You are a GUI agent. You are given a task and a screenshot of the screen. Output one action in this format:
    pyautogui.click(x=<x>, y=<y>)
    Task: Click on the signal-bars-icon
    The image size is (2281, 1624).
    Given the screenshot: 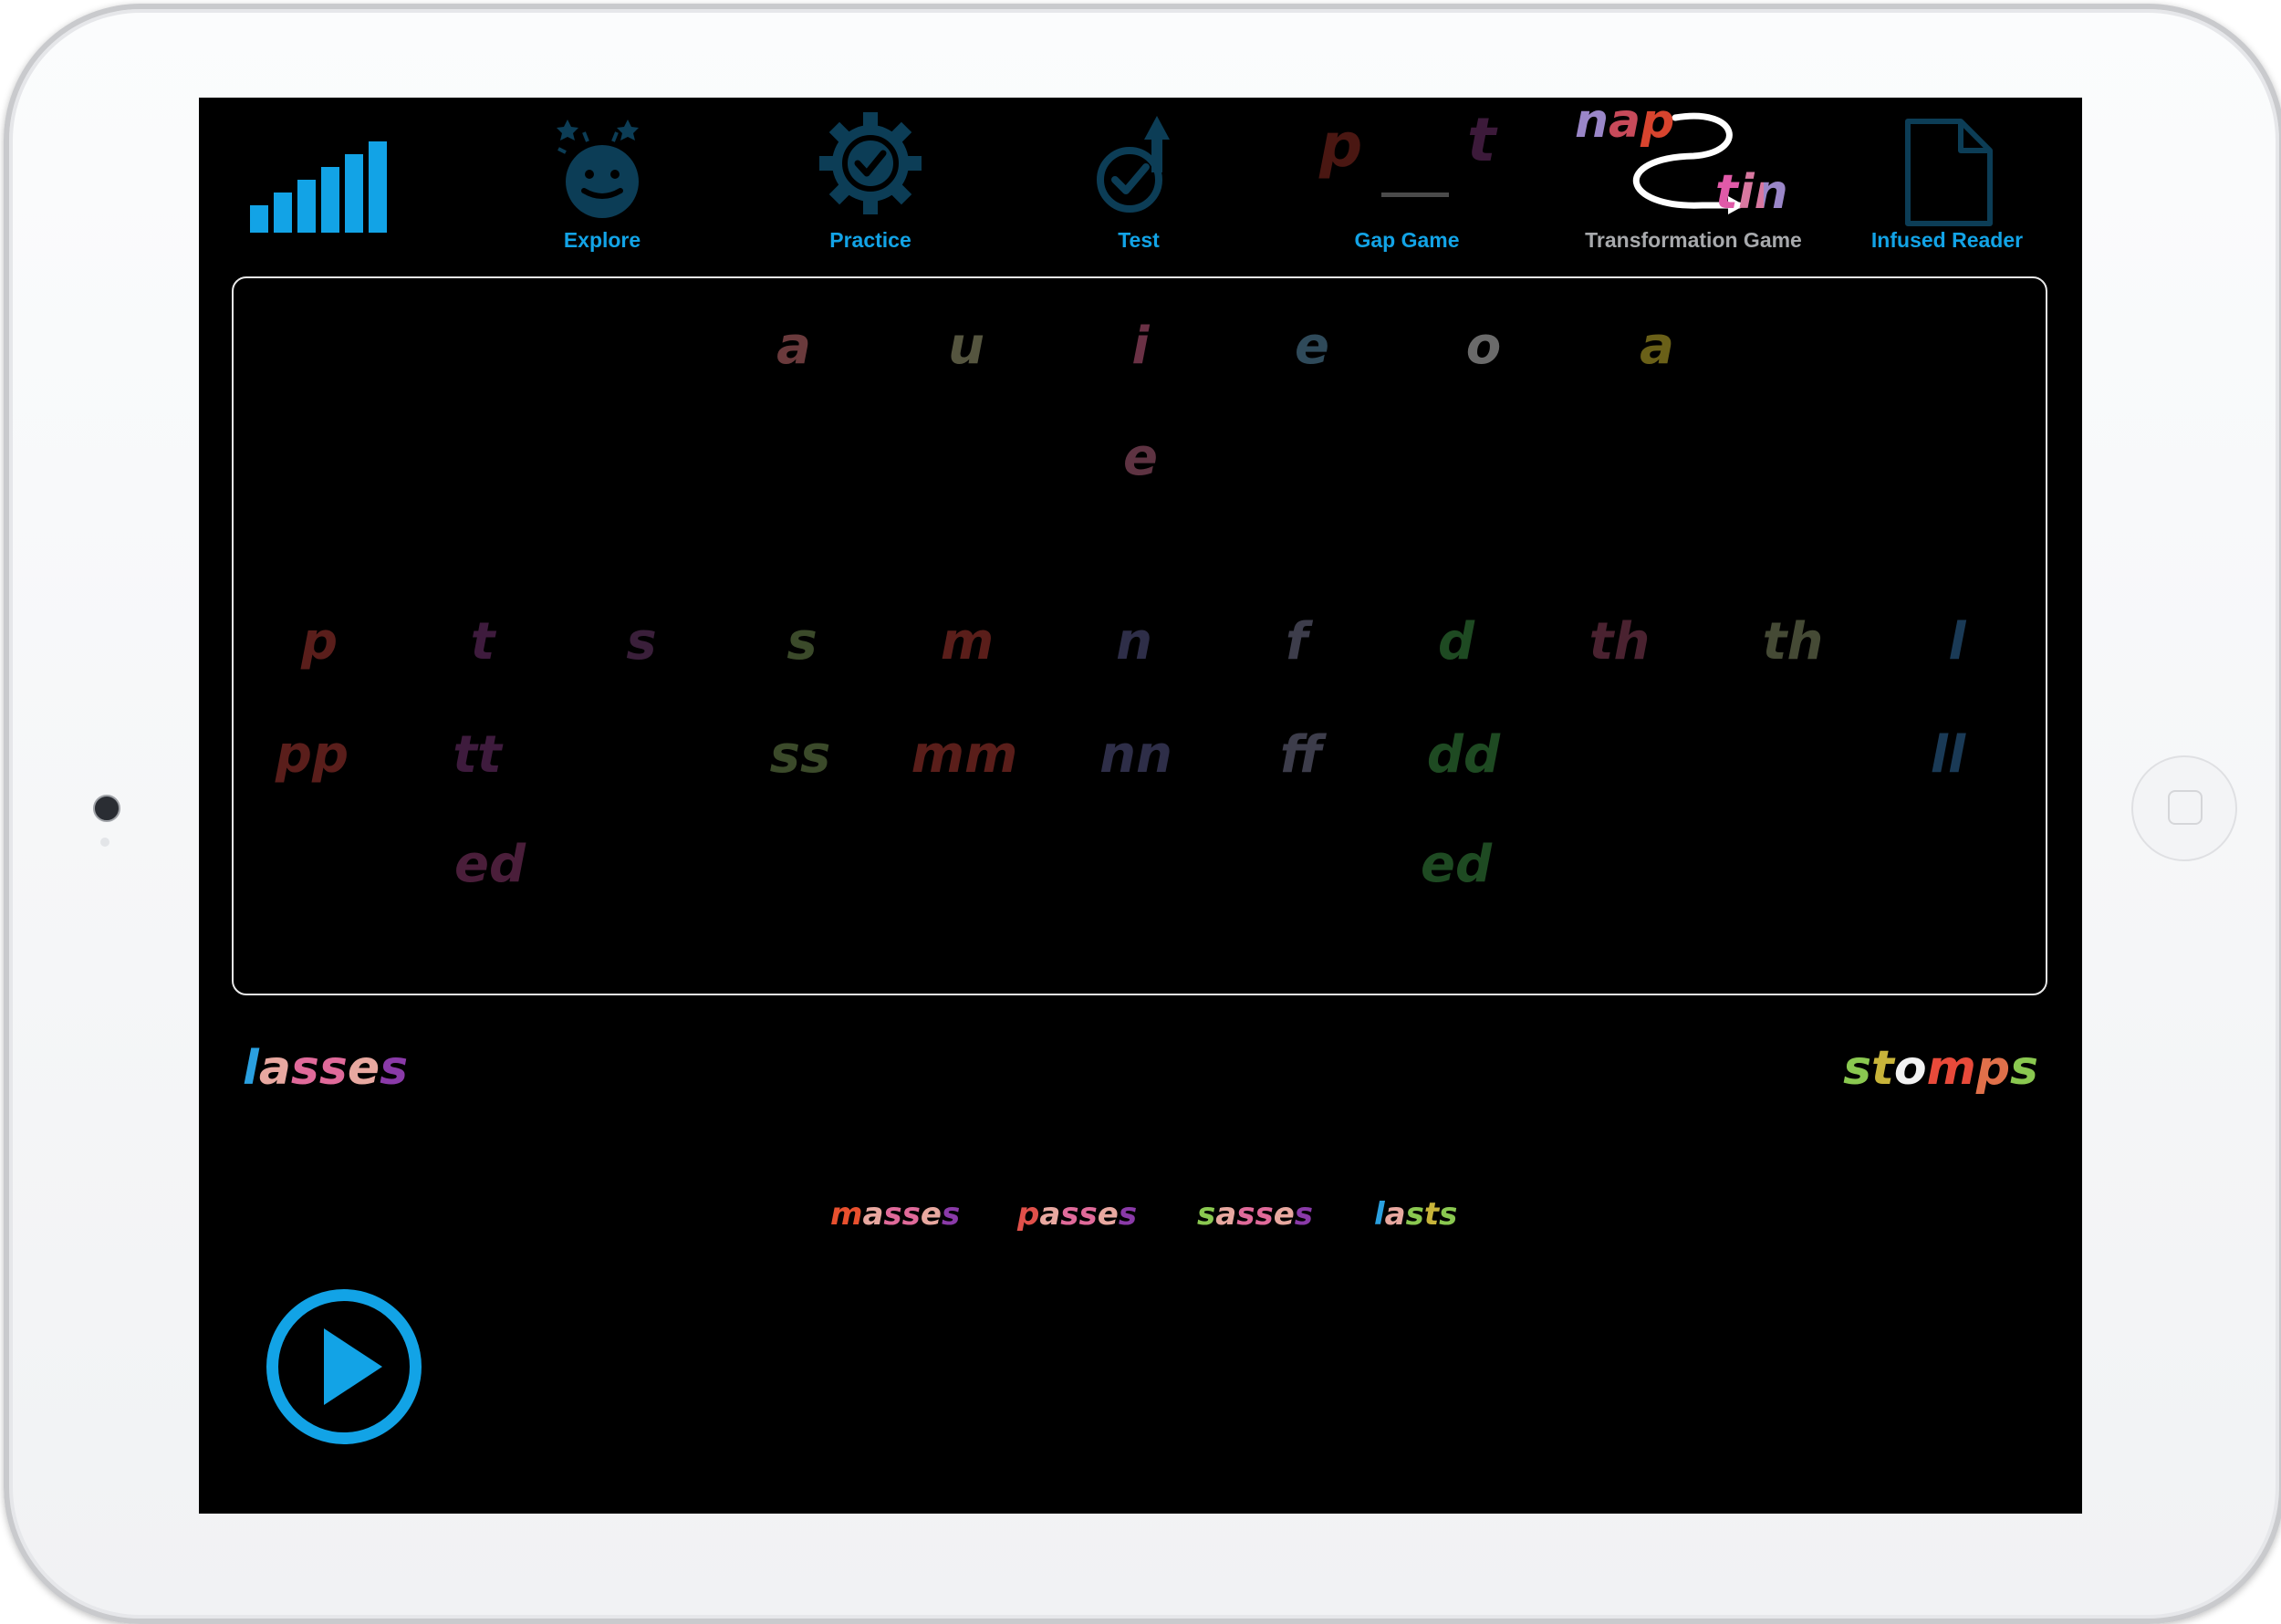 What is the action you would take?
    pyautogui.click(x=318, y=187)
    